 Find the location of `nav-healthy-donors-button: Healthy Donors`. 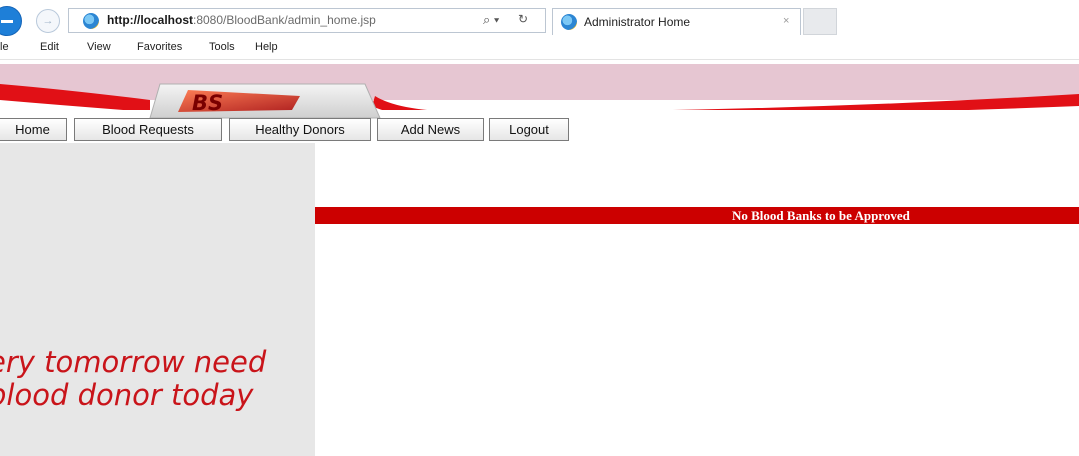

nav-healthy-donors-button: Healthy Donors is located at coordinates (300, 129).